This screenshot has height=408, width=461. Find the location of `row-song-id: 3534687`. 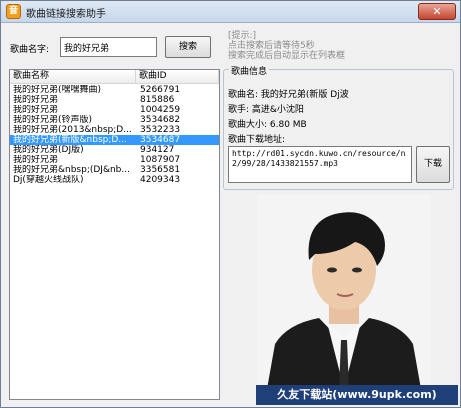

row-song-id: 3534687 is located at coordinates (160, 140).